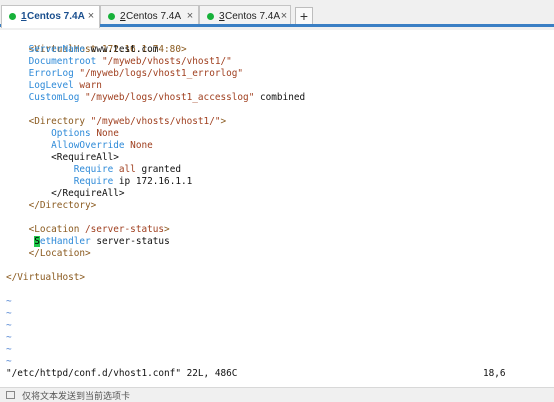 The height and width of the screenshot is (402, 554). Describe the element at coordinates (494, 373) in the screenshot. I see `cursor-position: 18,6` at that location.